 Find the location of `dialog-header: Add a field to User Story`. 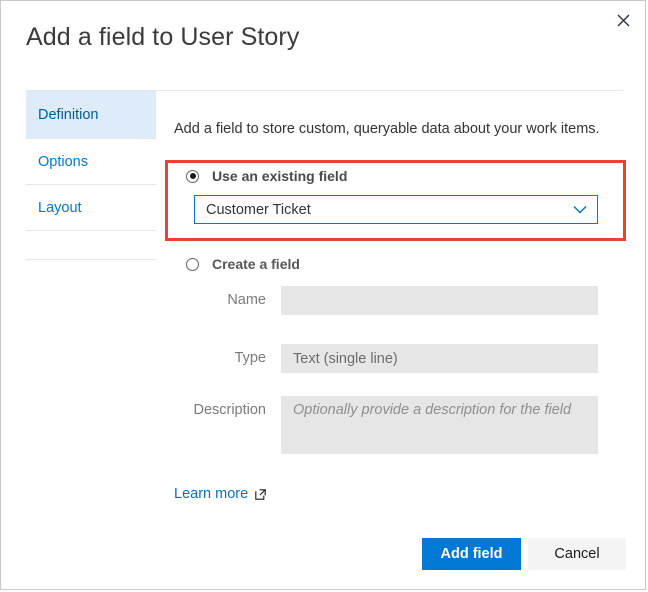

dialog-header: Add a field to User Story is located at coordinates (323, 45).